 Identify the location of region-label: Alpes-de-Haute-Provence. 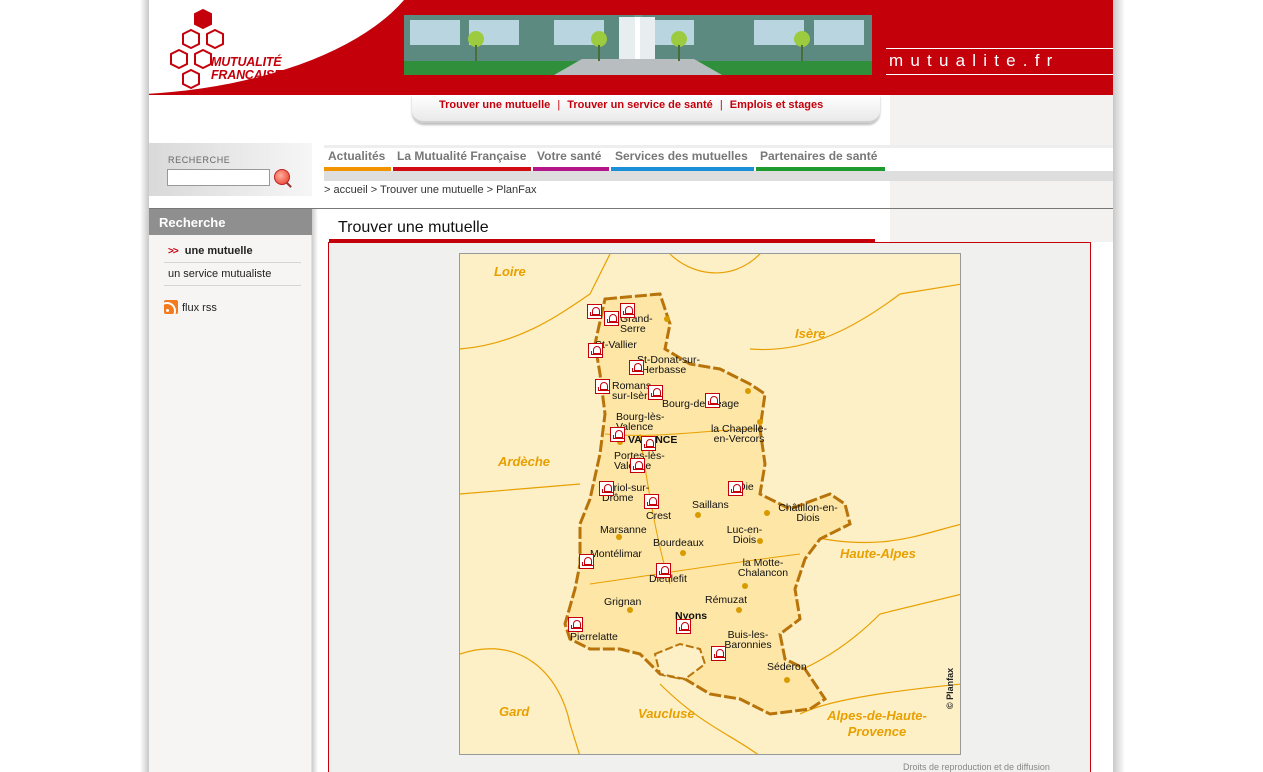
(877, 723).